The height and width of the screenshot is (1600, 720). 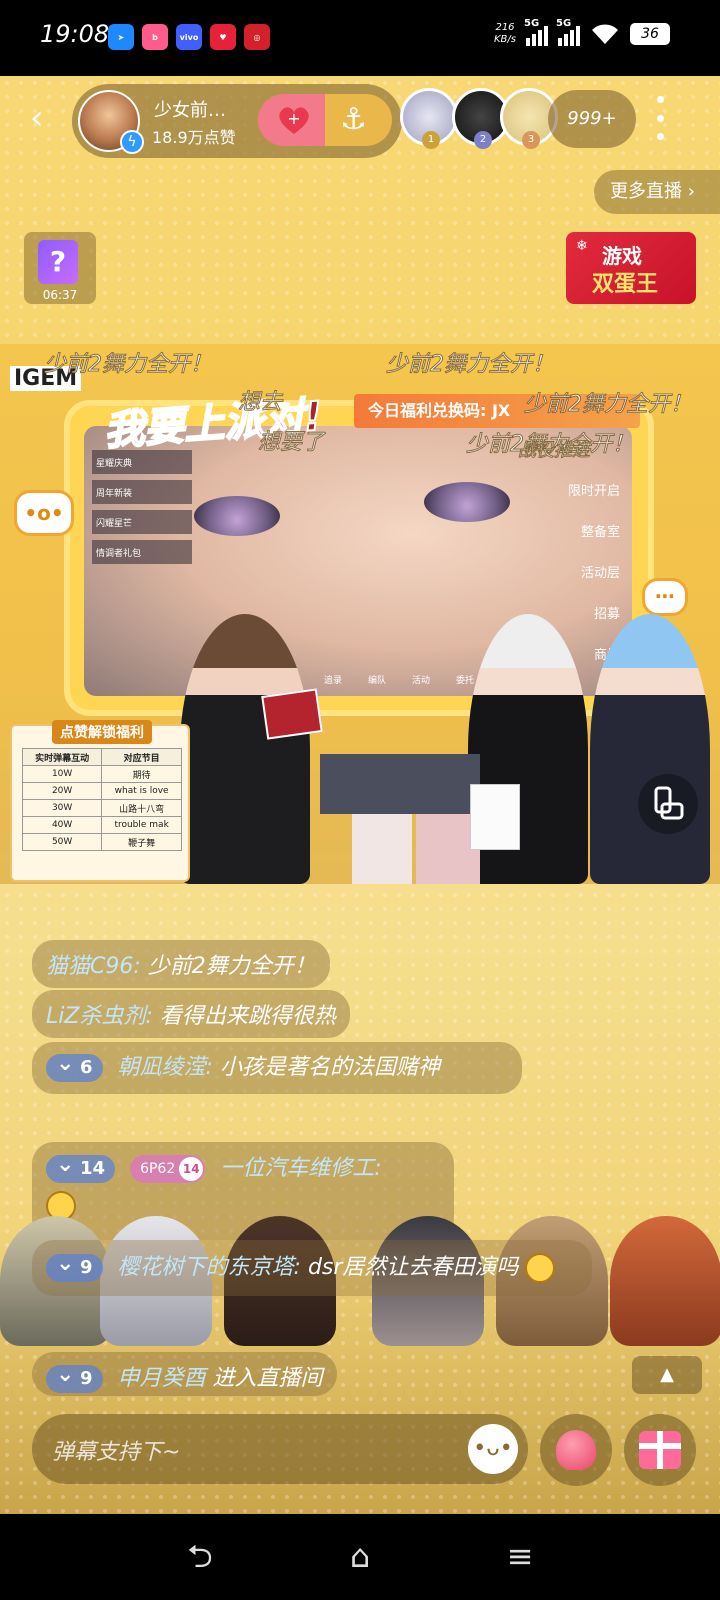 I want to click on rank-badge: 1, so click(x=431, y=140).